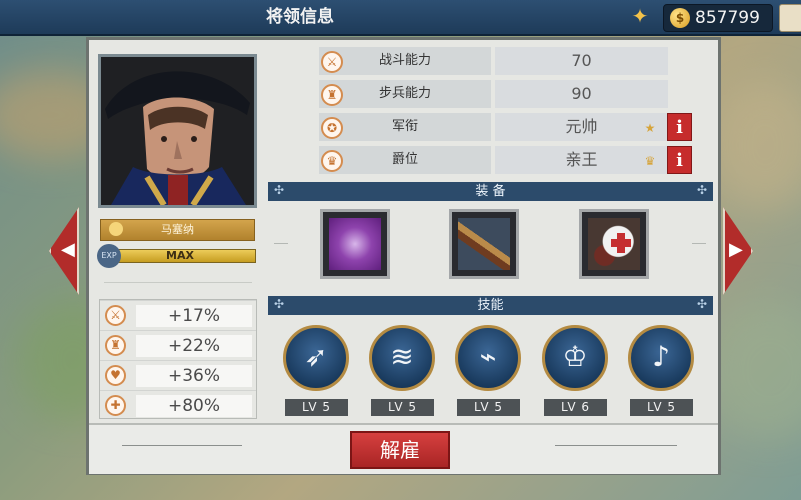 This screenshot has width=801, height=500. I want to click on general-name-bar: 马塞纳, so click(177, 230).